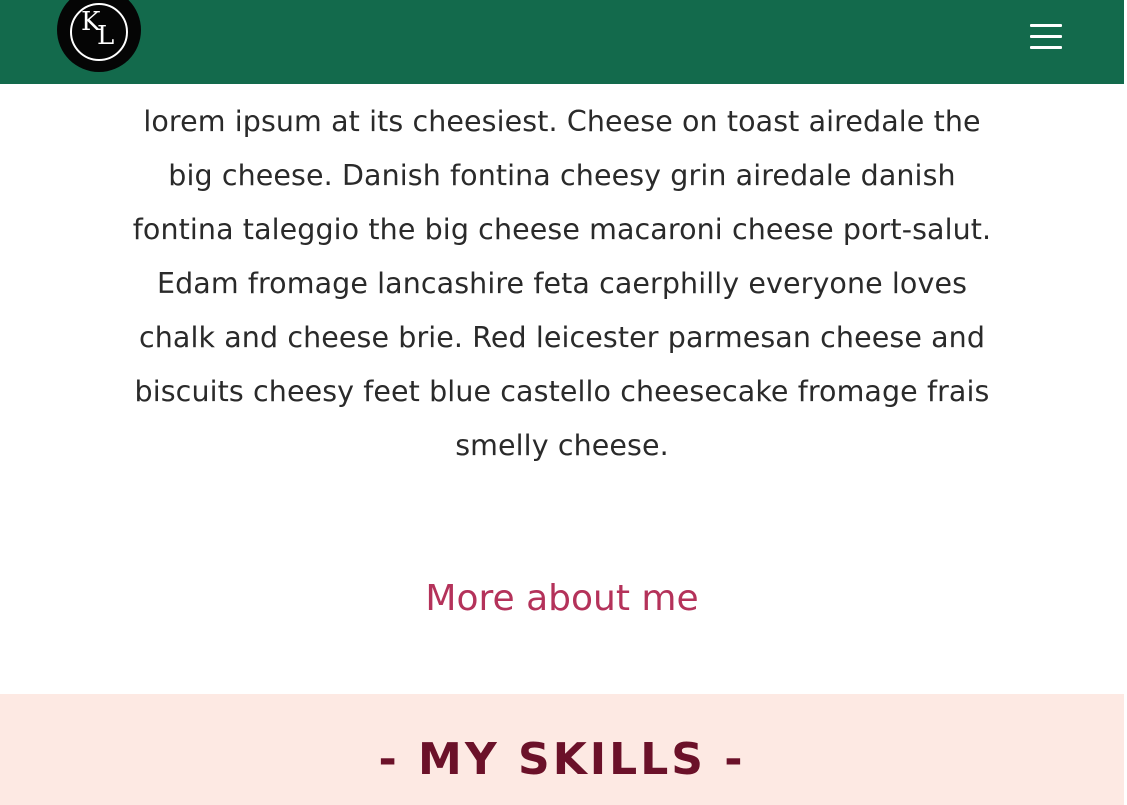 This screenshot has height=805, width=1127. I want to click on skills-heading: - MY SKILLS -, so click(562, 759).